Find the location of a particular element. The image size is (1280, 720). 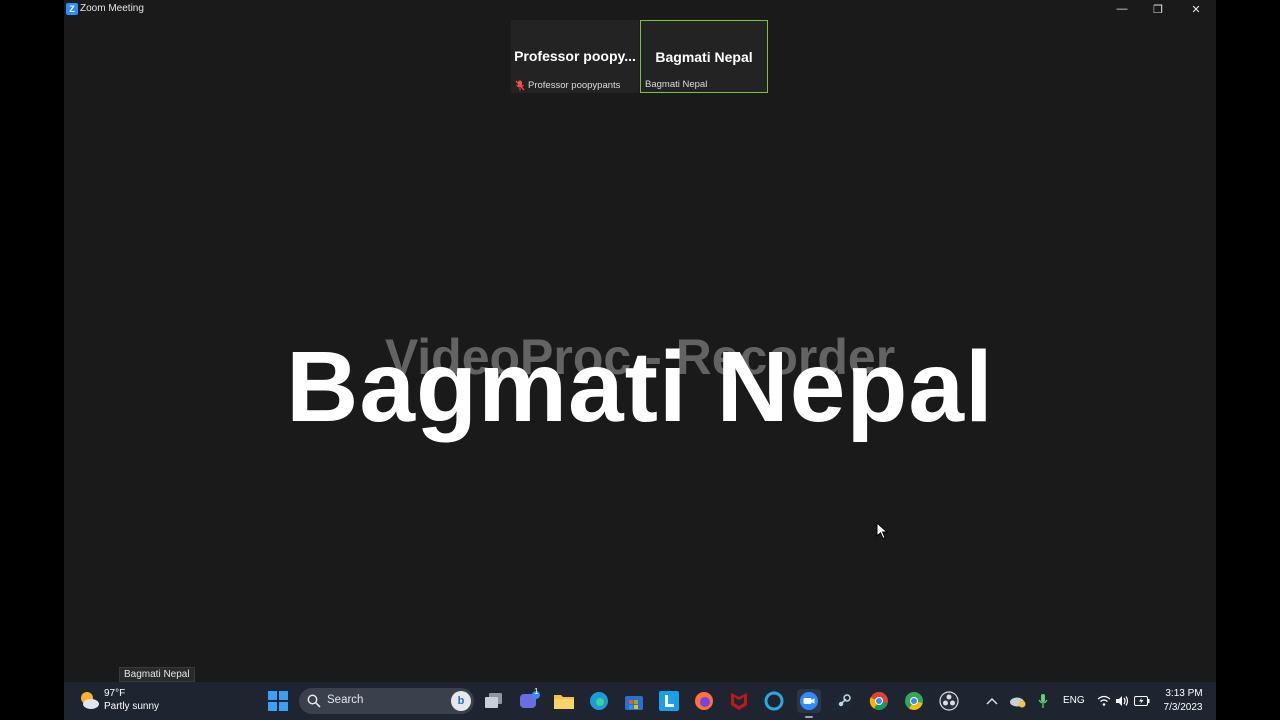

partly-sunny-icon is located at coordinates (89, 700).